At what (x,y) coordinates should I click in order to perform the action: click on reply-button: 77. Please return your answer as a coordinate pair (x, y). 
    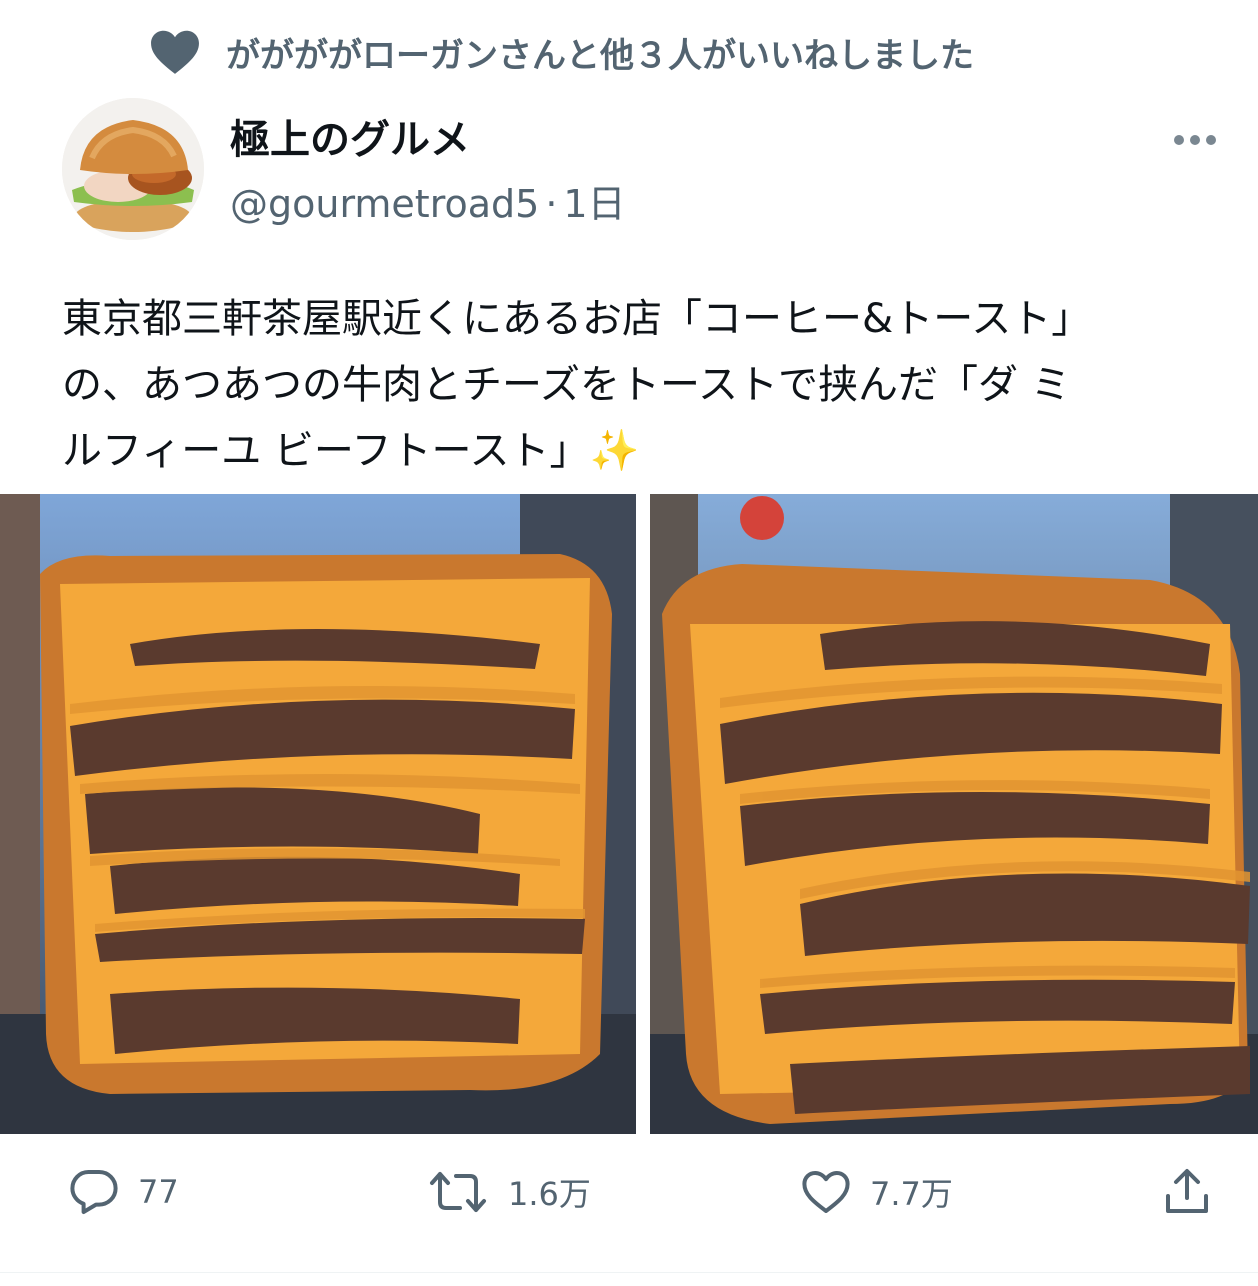
    Looking at the image, I should click on (124, 1192).